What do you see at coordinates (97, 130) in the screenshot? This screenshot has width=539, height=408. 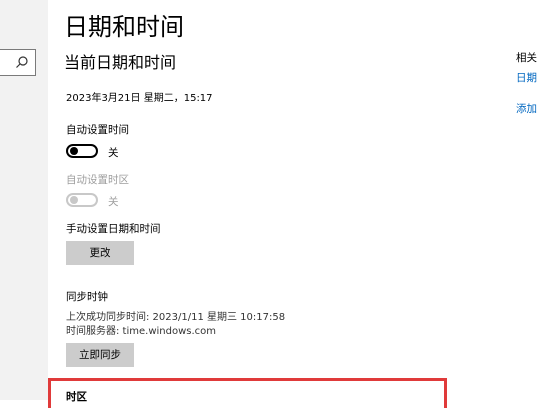 I see `auto-time-label: 自动设置时间` at bounding box center [97, 130].